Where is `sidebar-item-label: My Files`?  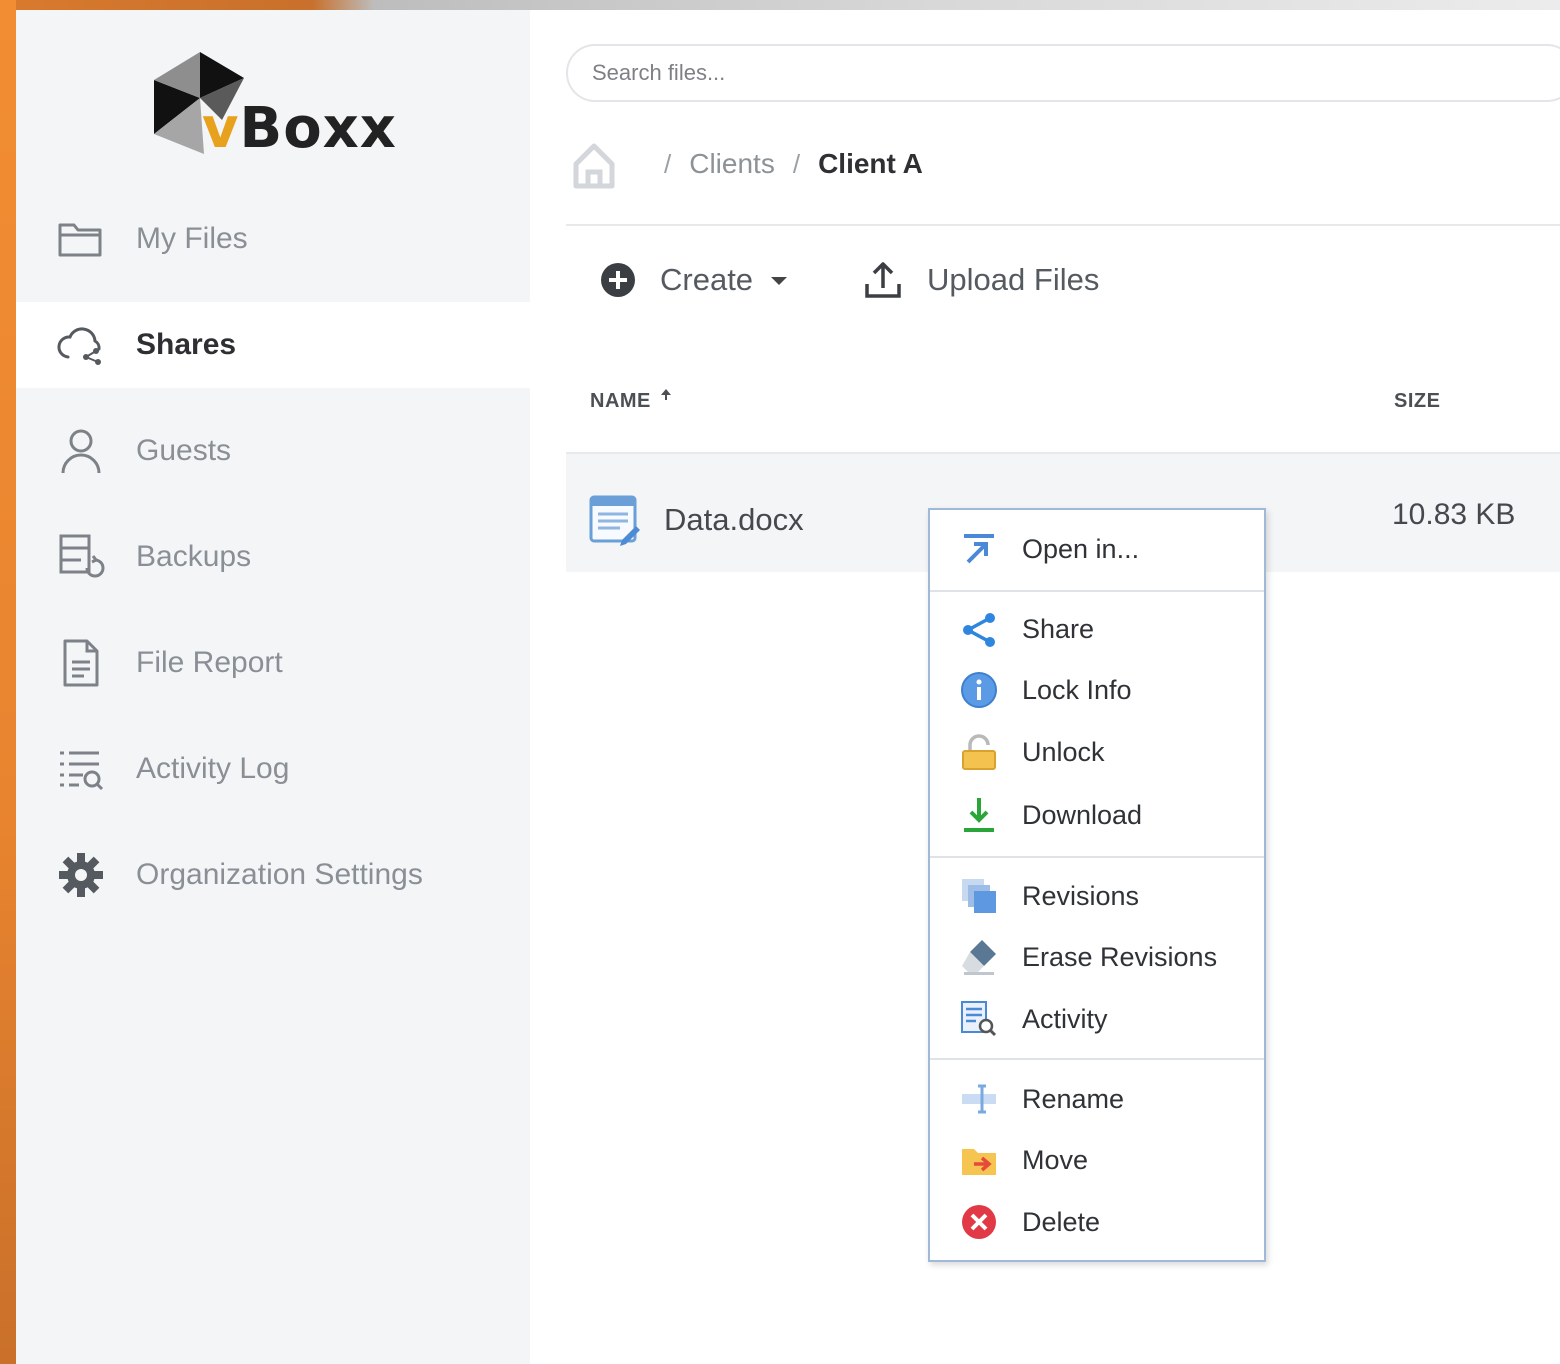
sidebar-item-label: My Files is located at coordinates (192, 238).